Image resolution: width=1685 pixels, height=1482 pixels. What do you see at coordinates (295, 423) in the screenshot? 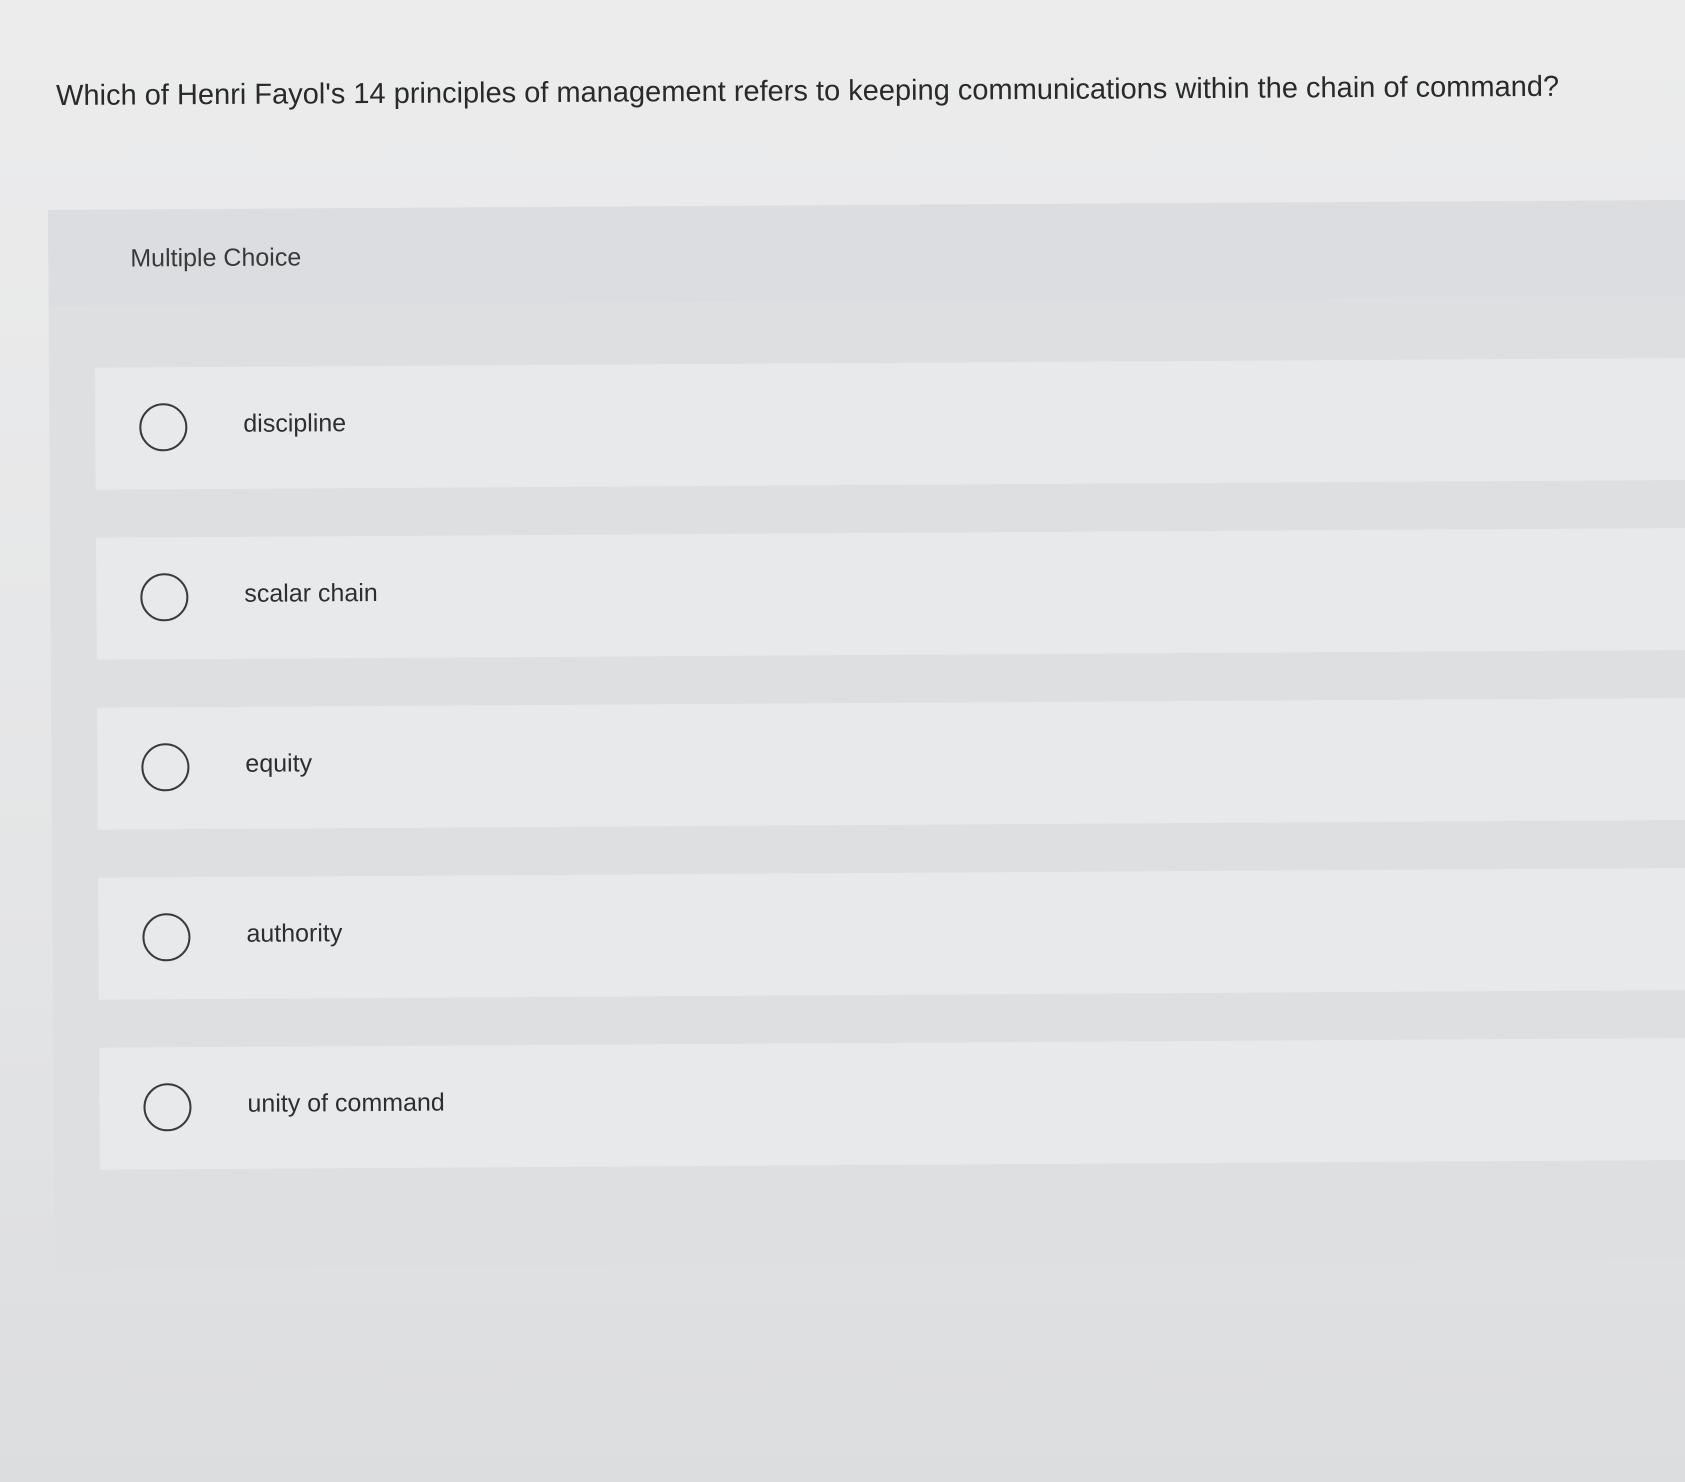
I see `answer-option-label: discipline` at bounding box center [295, 423].